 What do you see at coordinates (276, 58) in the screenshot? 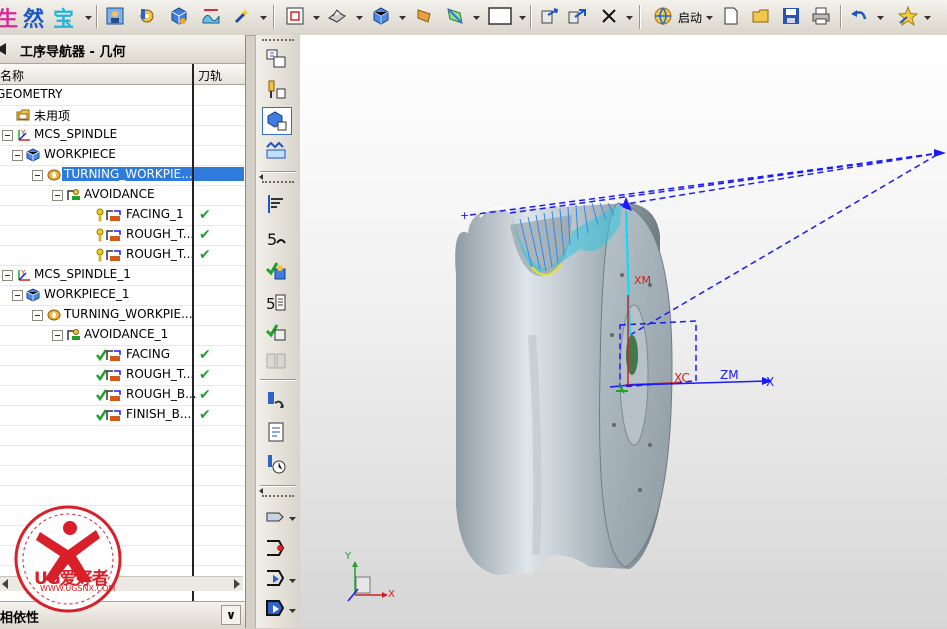
I see `create-program-icon` at bounding box center [276, 58].